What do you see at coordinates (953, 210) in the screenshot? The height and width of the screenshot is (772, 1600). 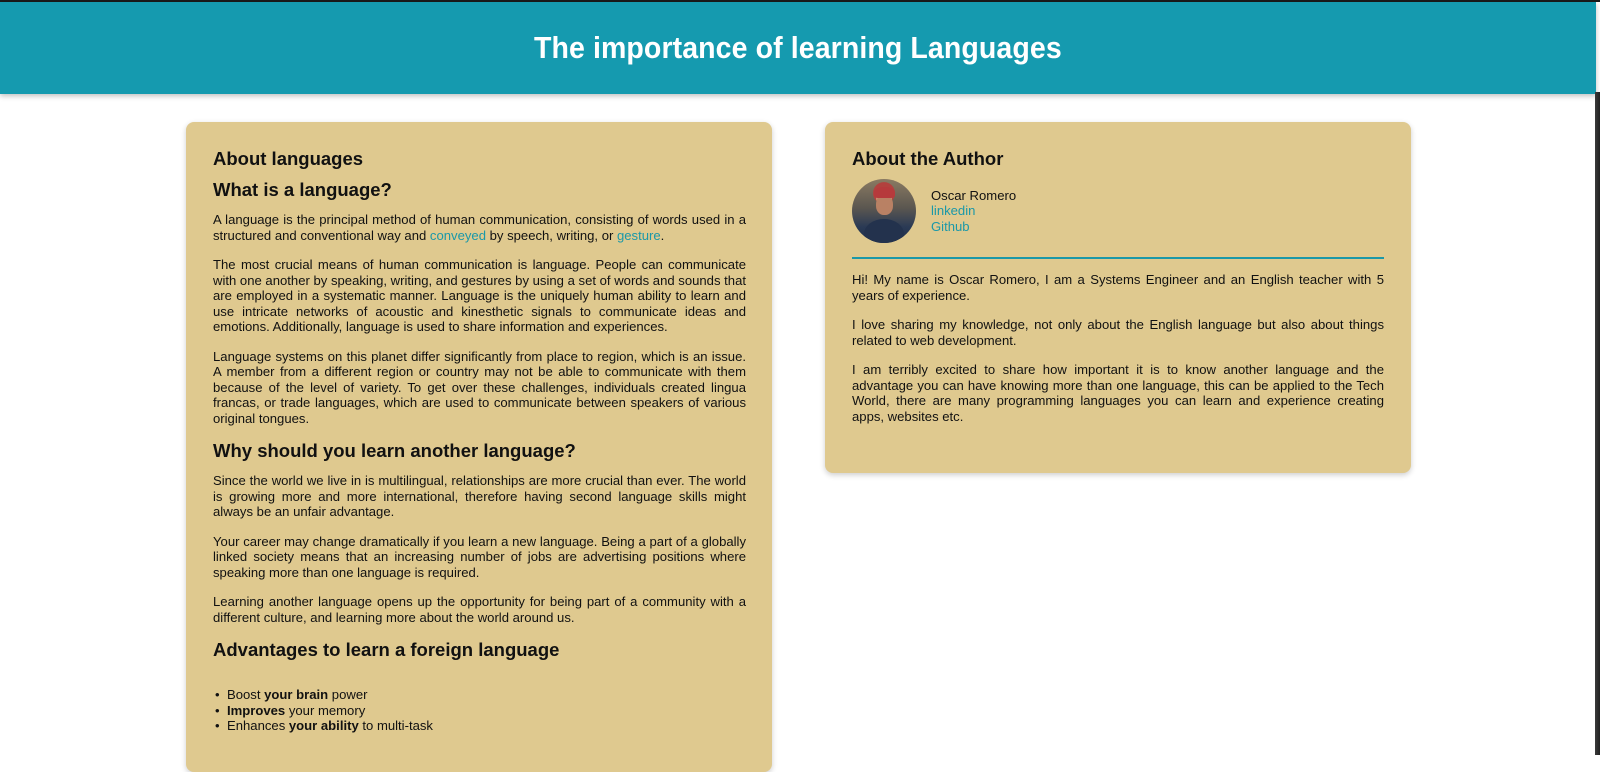 I see `linkedin-link: linkedin` at bounding box center [953, 210].